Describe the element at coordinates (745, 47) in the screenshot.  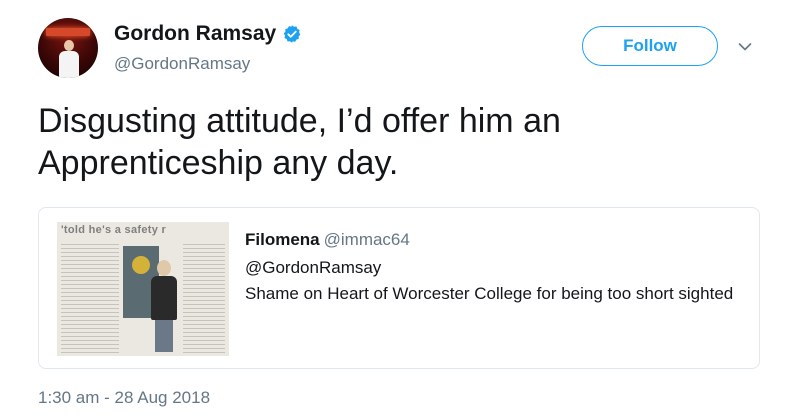
I see `chevron-down-icon` at that location.